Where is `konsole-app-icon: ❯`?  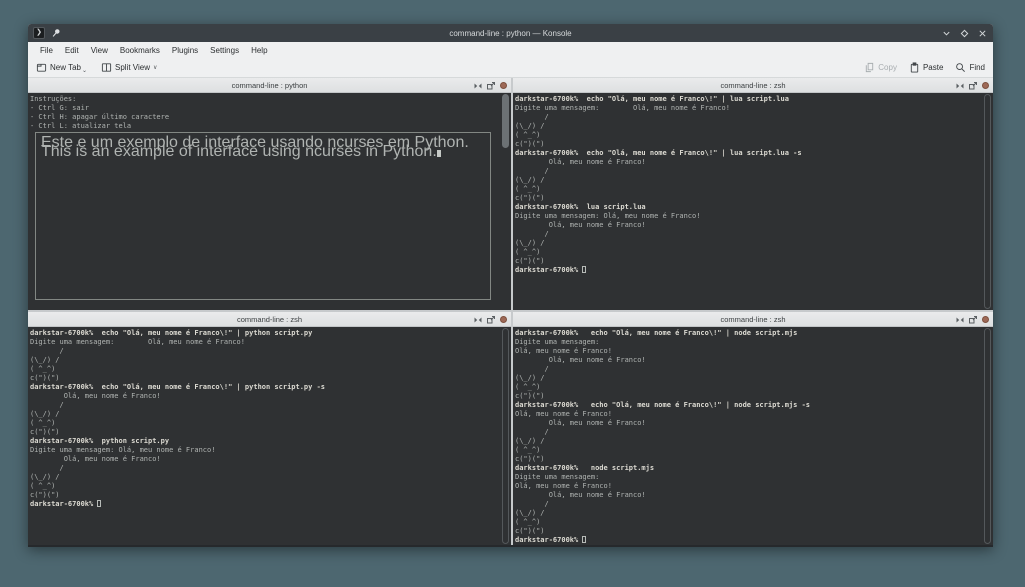 konsole-app-icon: ❯ is located at coordinates (39, 33).